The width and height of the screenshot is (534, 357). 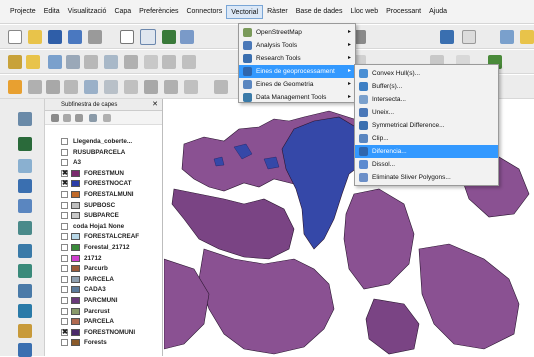 I want to click on layer-row: PARCMUNI, so click(x=104, y=301).